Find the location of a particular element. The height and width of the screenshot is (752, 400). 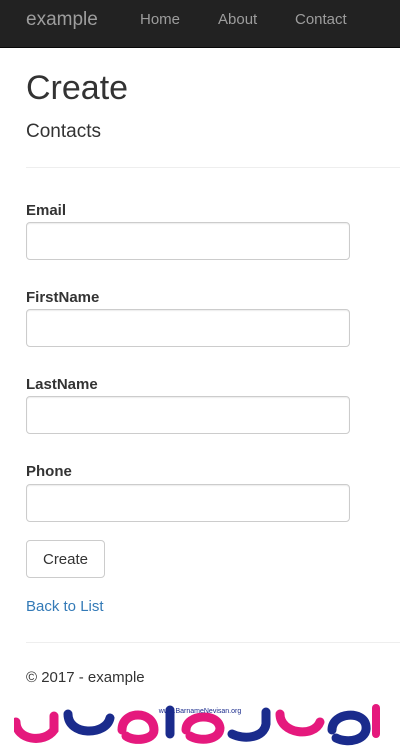

nav-link-home: Home is located at coordinates (160, 20).